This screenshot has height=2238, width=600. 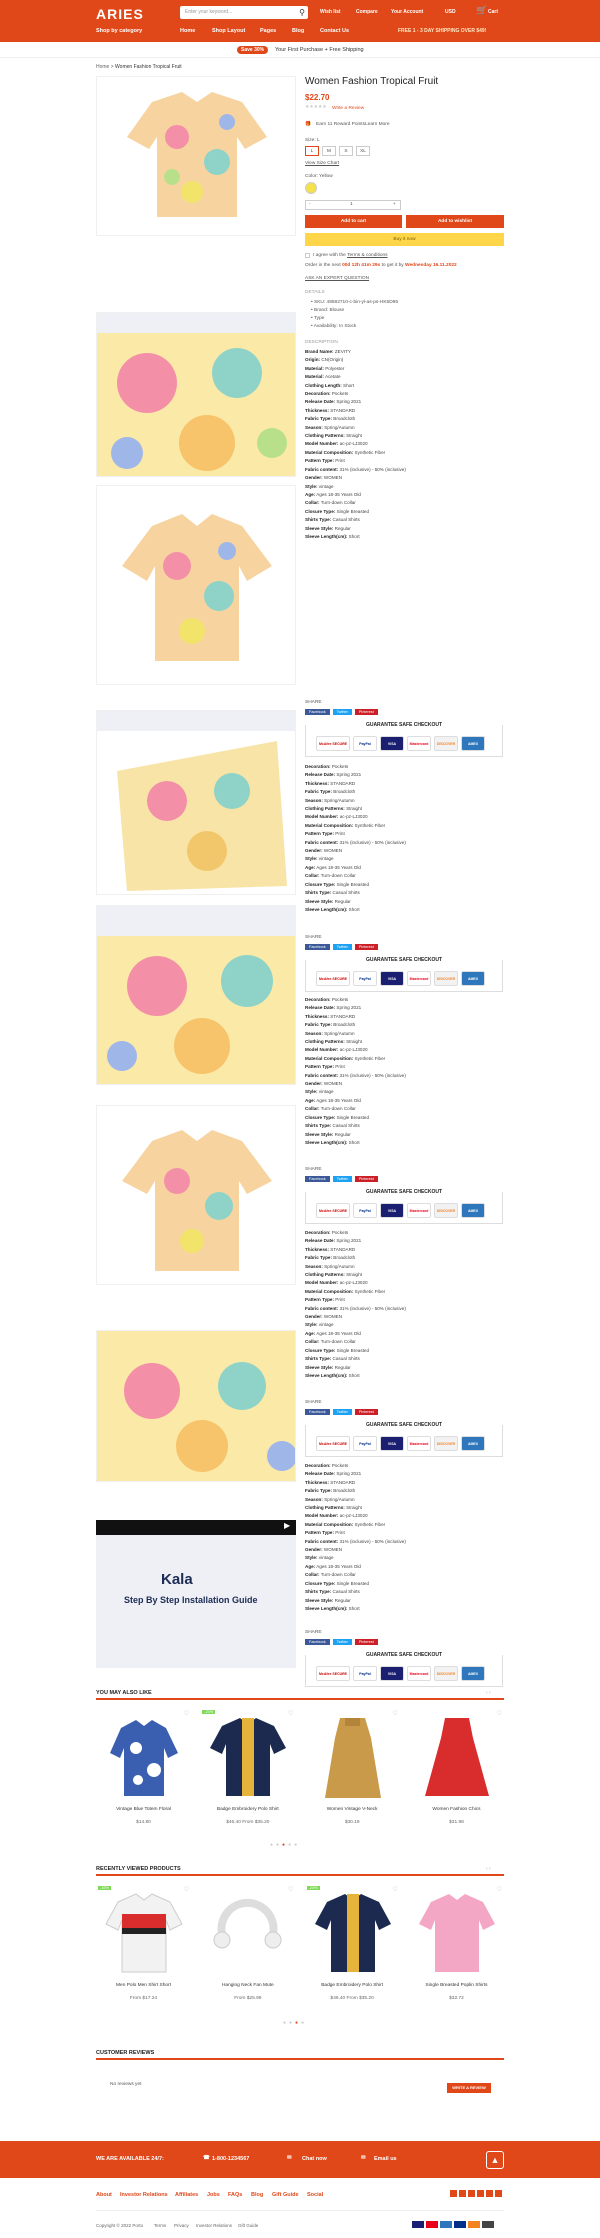 I want to click on qty-minus-button: -, so click(x=310, y=204).